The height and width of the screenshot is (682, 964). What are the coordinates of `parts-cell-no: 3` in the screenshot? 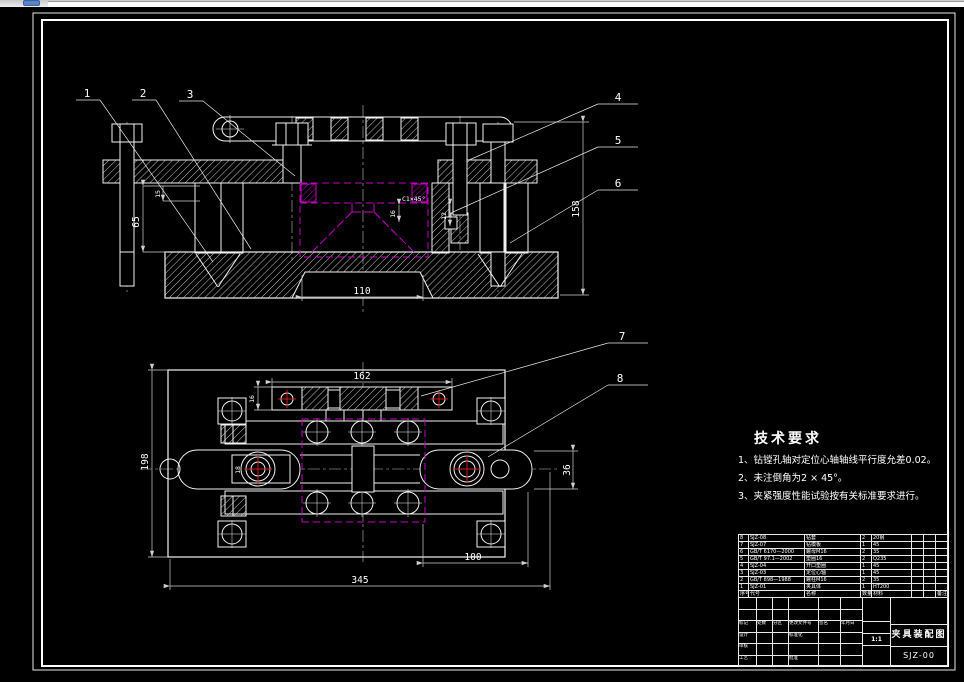 It's located at (744, 573).